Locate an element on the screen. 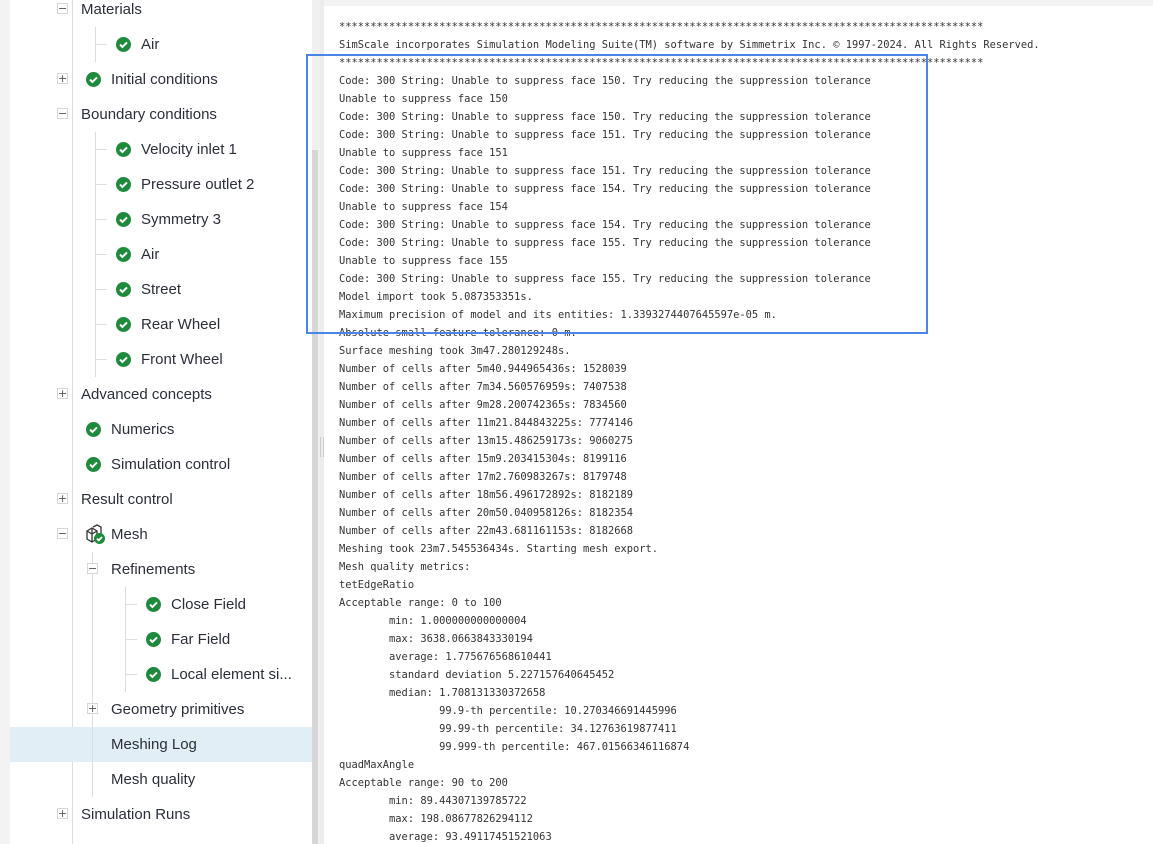 This screenshot has height=844, width=1153. log-line: 99.9-th percentile: 10.270346691445996 is located at coordinates (508, 711).